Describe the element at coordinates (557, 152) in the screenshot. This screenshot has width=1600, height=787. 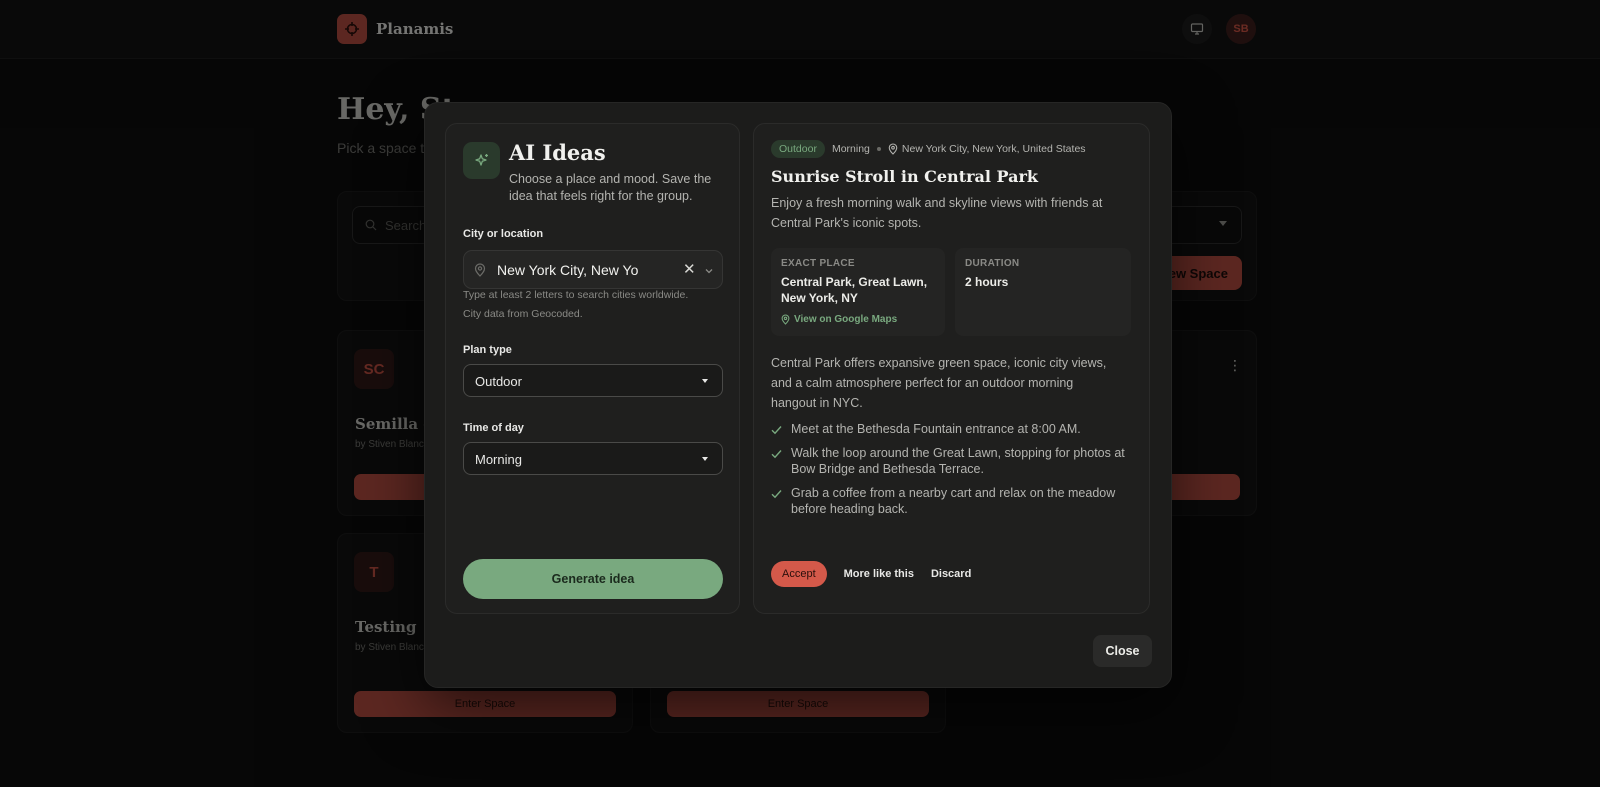
I see `modal-title: AI Ideas` at that location.